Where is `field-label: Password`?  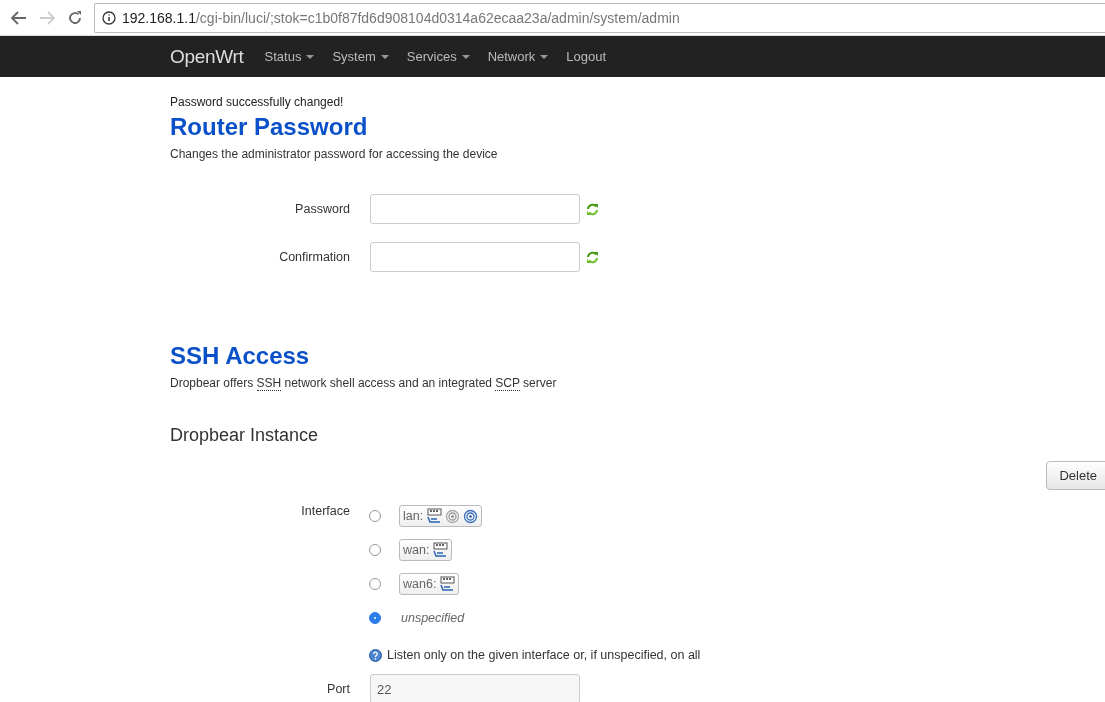 field-label: Password is located at coordinates (322, 209).